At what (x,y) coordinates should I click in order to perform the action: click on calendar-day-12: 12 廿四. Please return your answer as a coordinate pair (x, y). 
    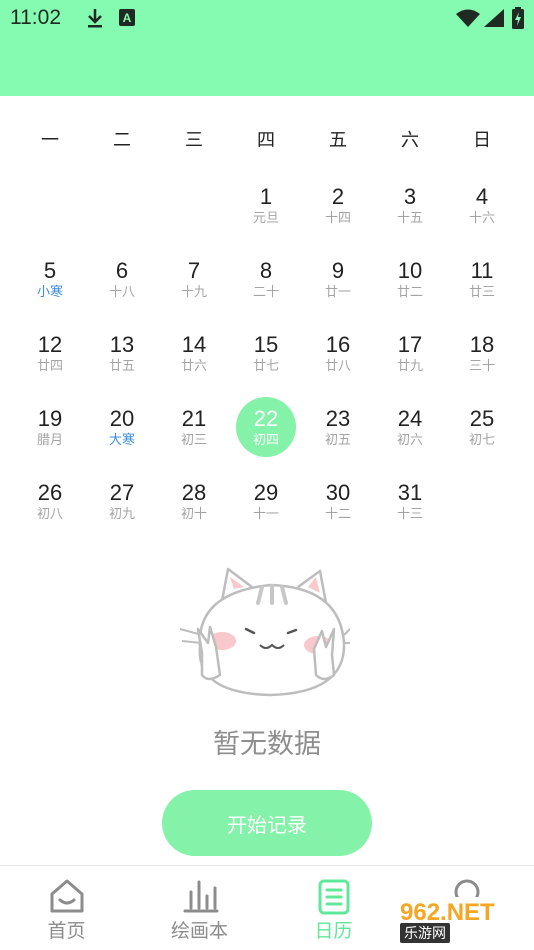
    Looking at the image, I should click on (50, 358).